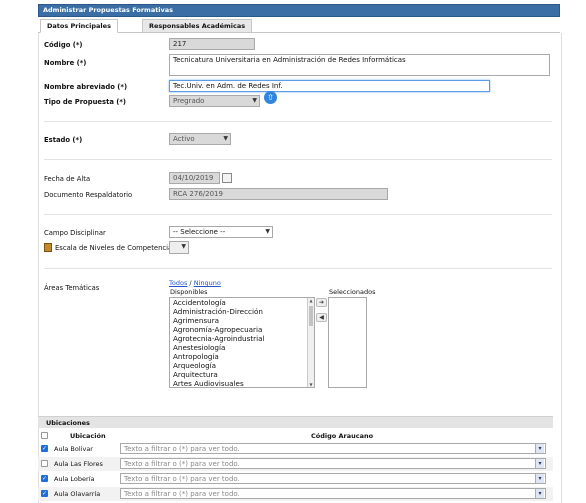  What do you see at coordinates (65, 63) in the screenshot?
I see `nombre-label: Nombre (*)` at bounding box center [65, 63].